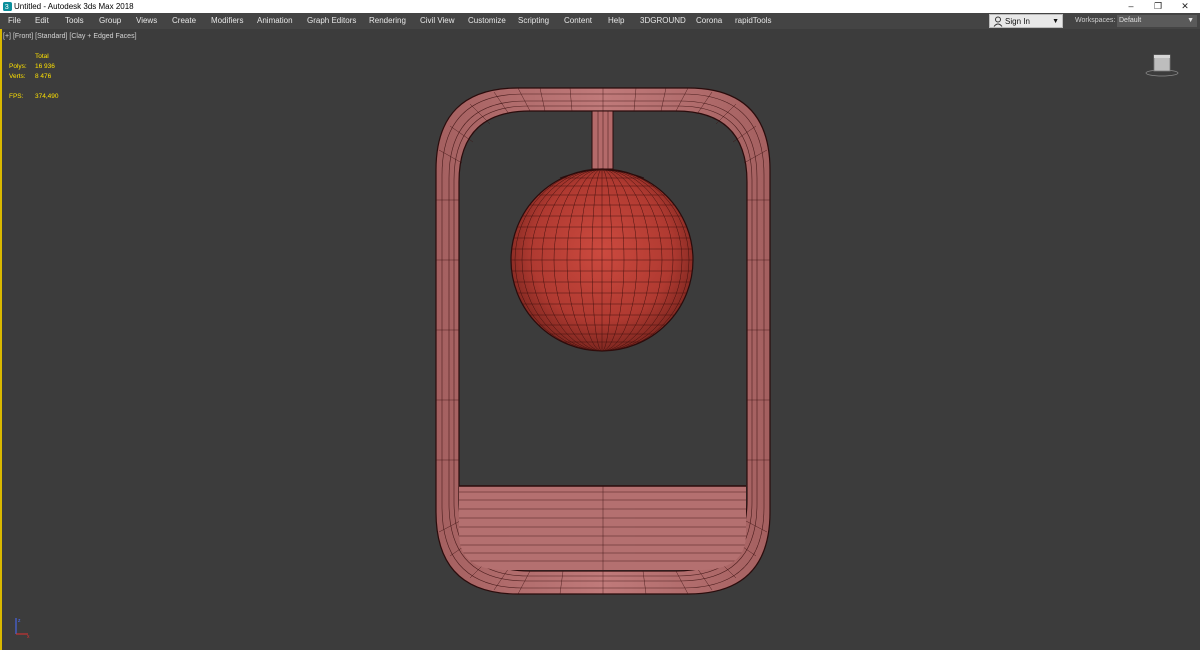 The height and width of the screenshot is (650, 1200). What do you see at coordinates (602, 528) in the screenshot?
I see `bowl` at bounding box center [602, 528].